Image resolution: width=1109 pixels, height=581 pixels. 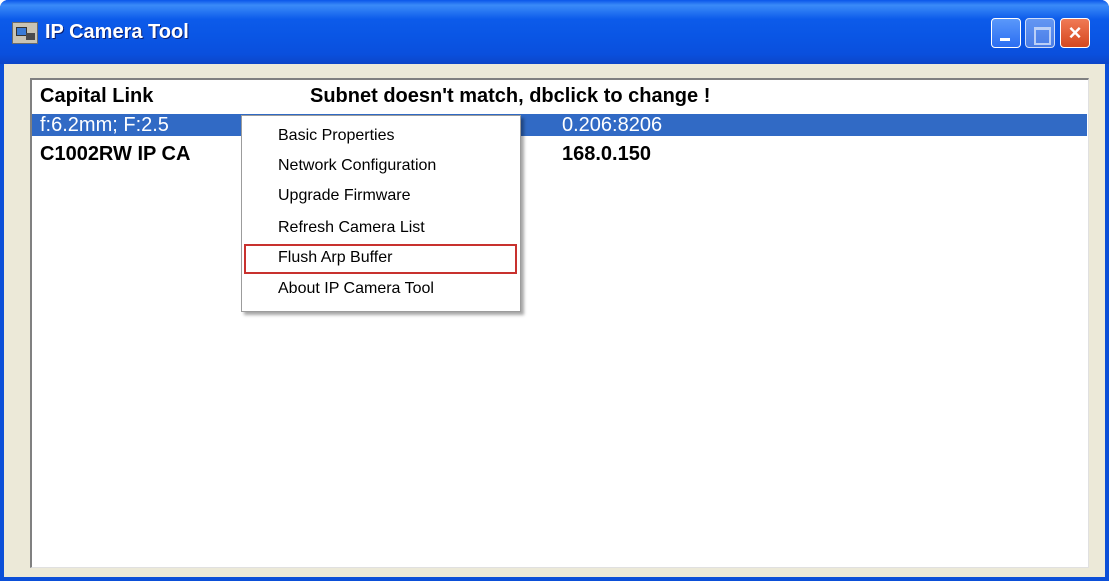 I want to click on menu-item-upgrade-firmware: Upgrade Firmware, so click(x=344, y=196).